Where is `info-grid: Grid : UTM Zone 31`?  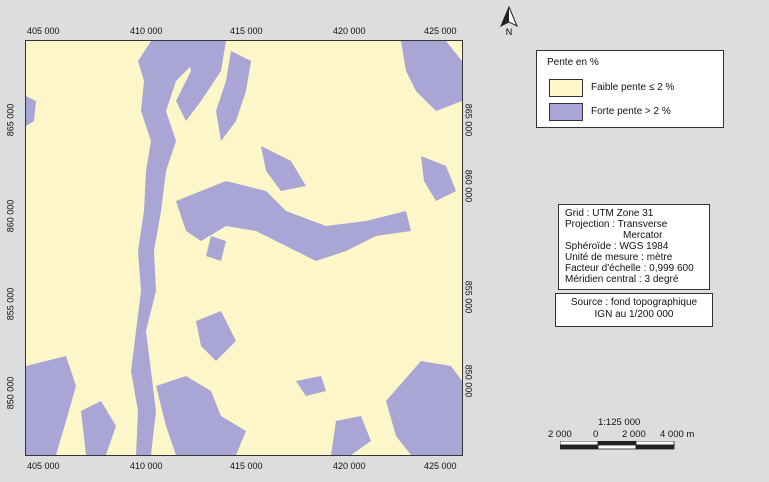
info-grid: Grid : UTM Zone 31 is located at coordinates (609, 213).